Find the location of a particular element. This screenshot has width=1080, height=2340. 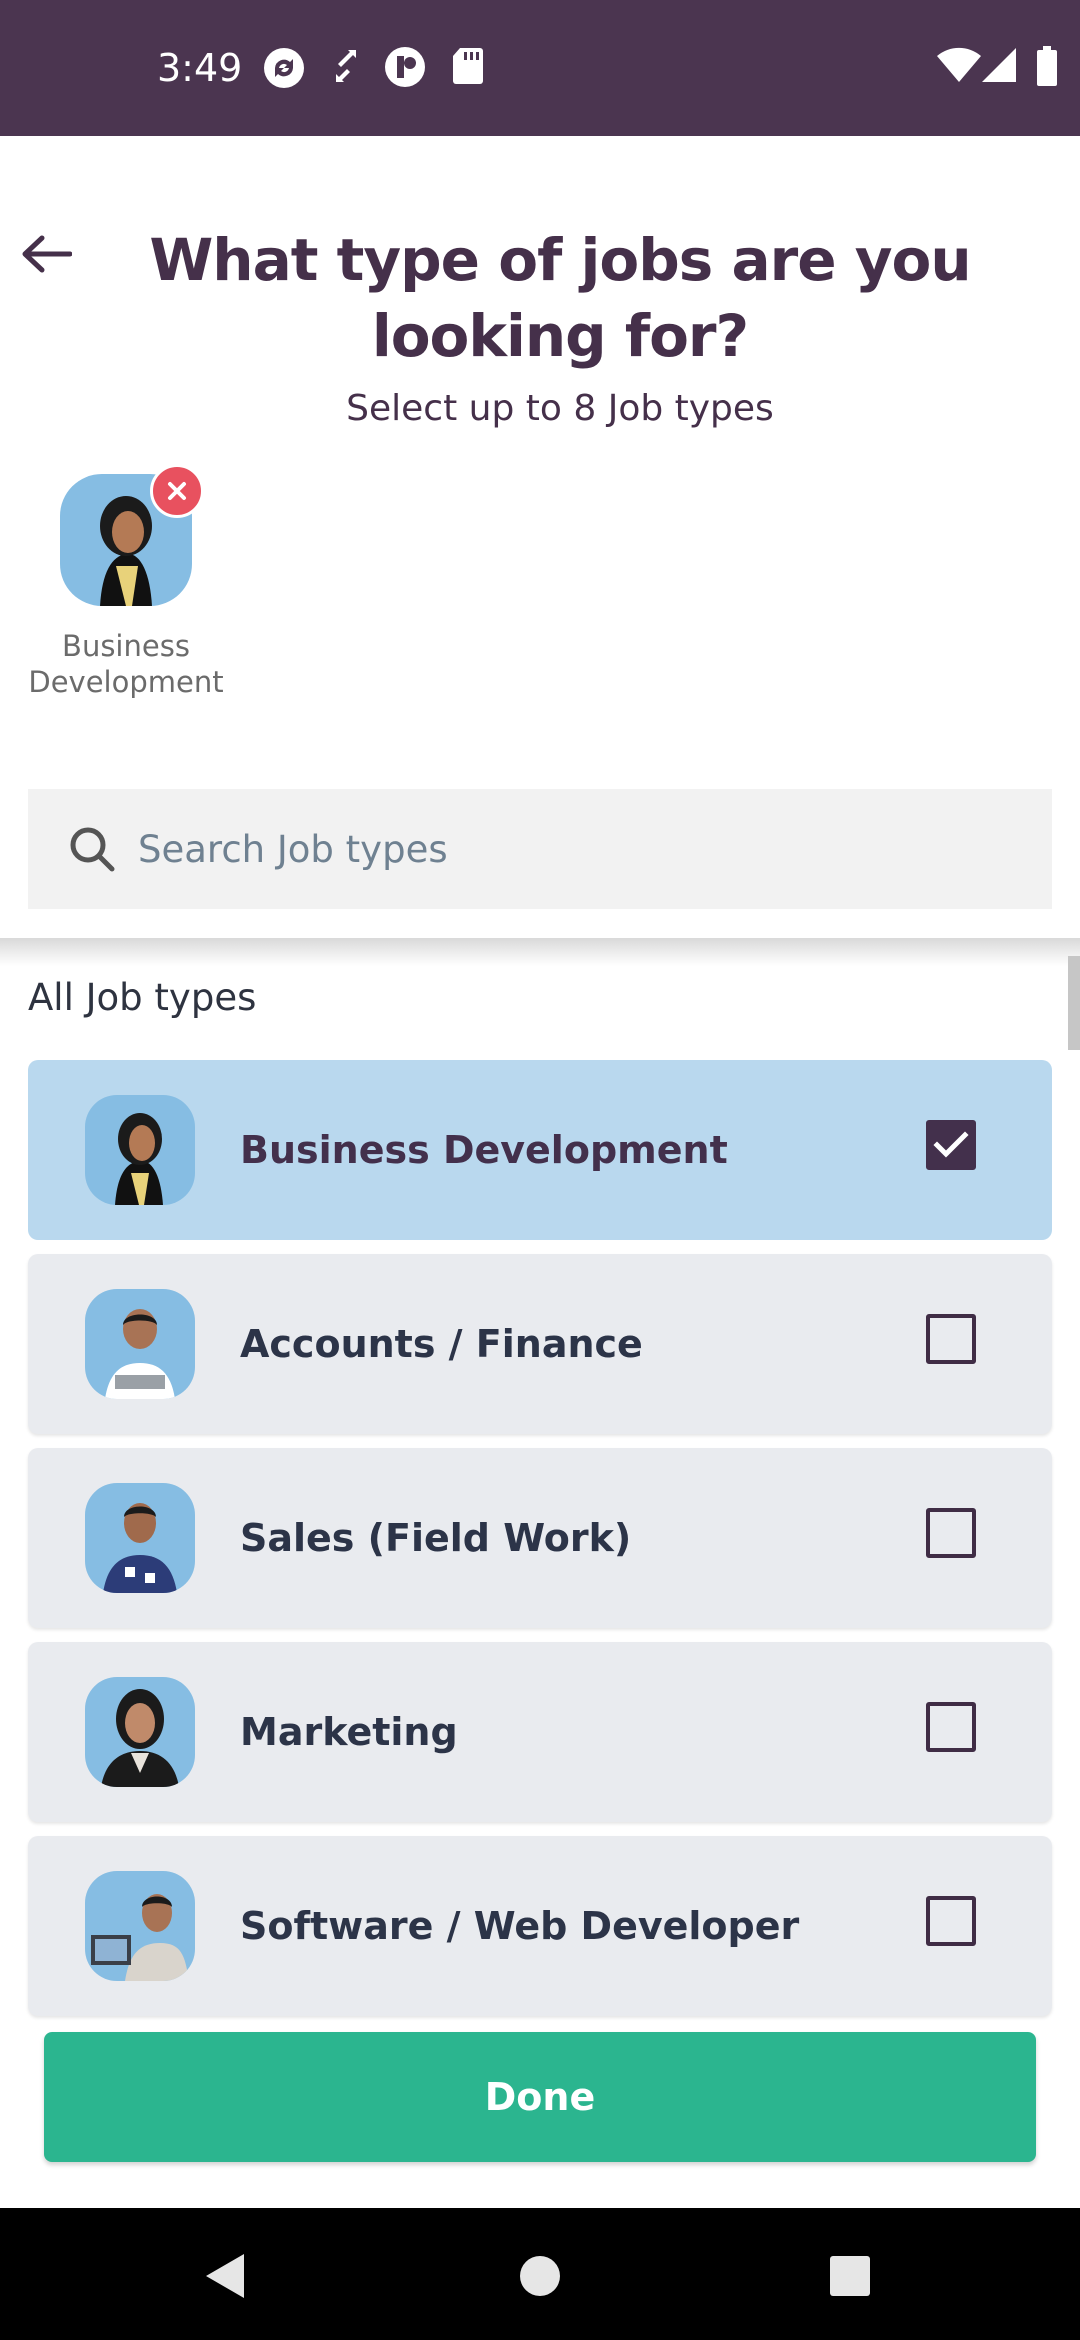

job-type-label: Sales (Field Work) is located at coordinates (436, 1538).